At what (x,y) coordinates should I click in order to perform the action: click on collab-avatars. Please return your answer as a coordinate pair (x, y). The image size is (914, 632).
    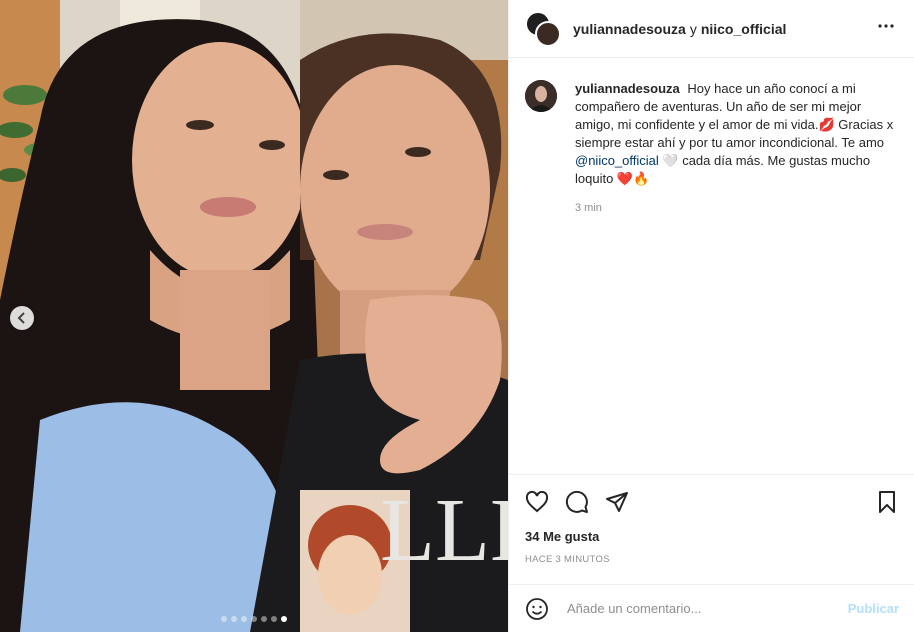
    Looking at the image, I should click on (543, 28).